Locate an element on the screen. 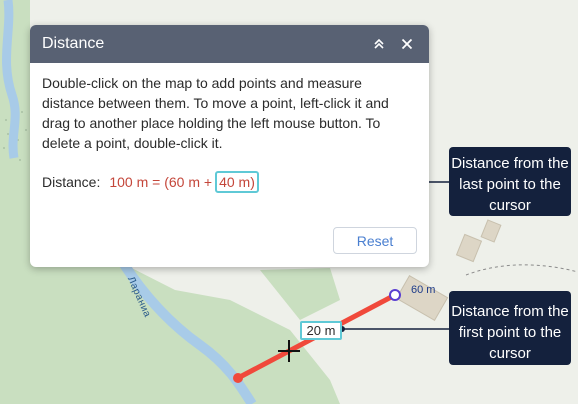  double-chevron-up-icon is located at coordinates (379, 43).